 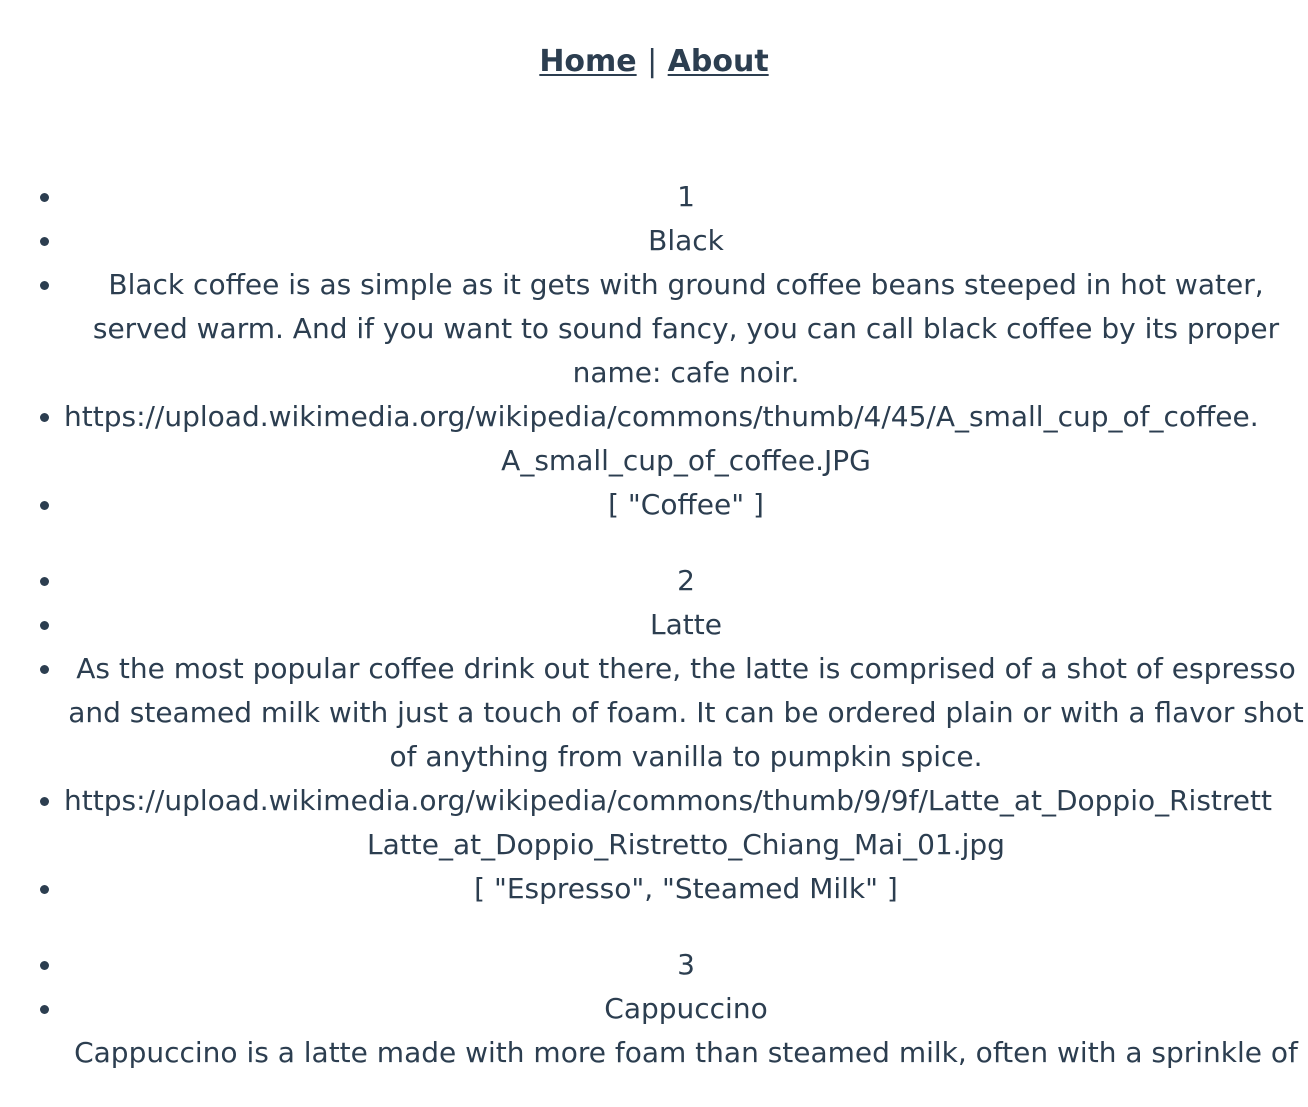 I want to click on coffee-ingredients: [ "Espresso", "Steamed Milk" ], so click(x=686, y=889).